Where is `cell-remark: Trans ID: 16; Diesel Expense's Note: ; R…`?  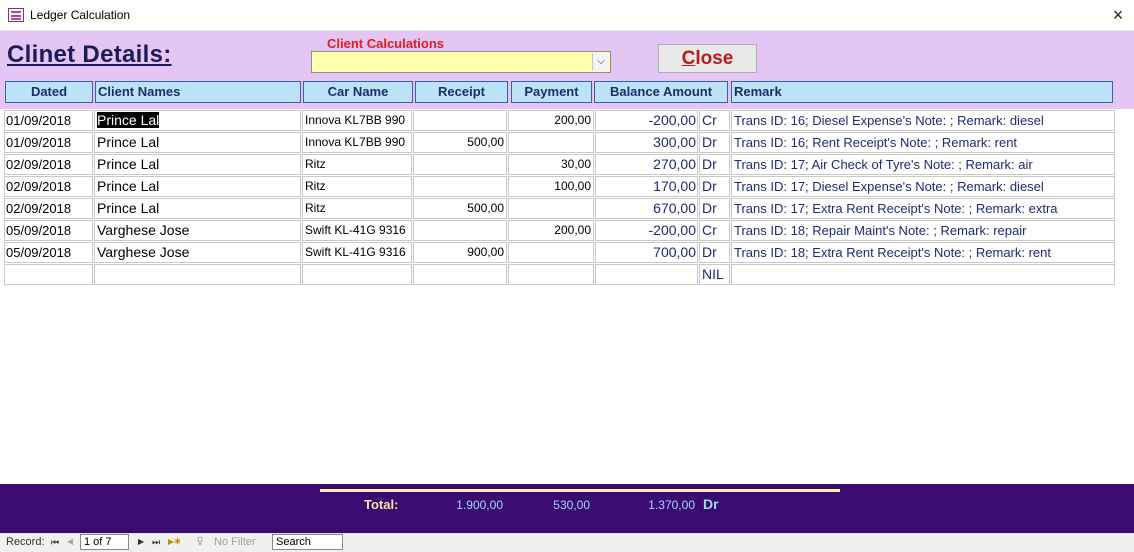
cell-remark: Trans ID: 16; Diesel Expense's Note: ; R… is located at coordinates (923, 120).